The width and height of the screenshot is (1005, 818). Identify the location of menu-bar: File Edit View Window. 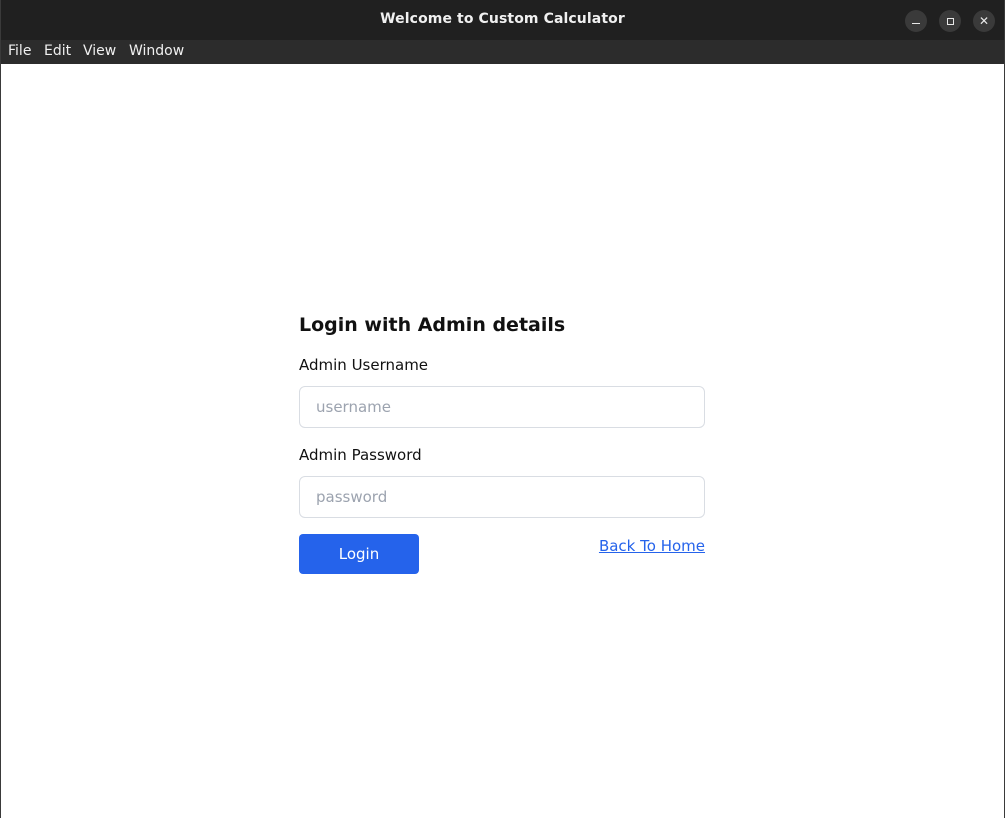
(502, 52).